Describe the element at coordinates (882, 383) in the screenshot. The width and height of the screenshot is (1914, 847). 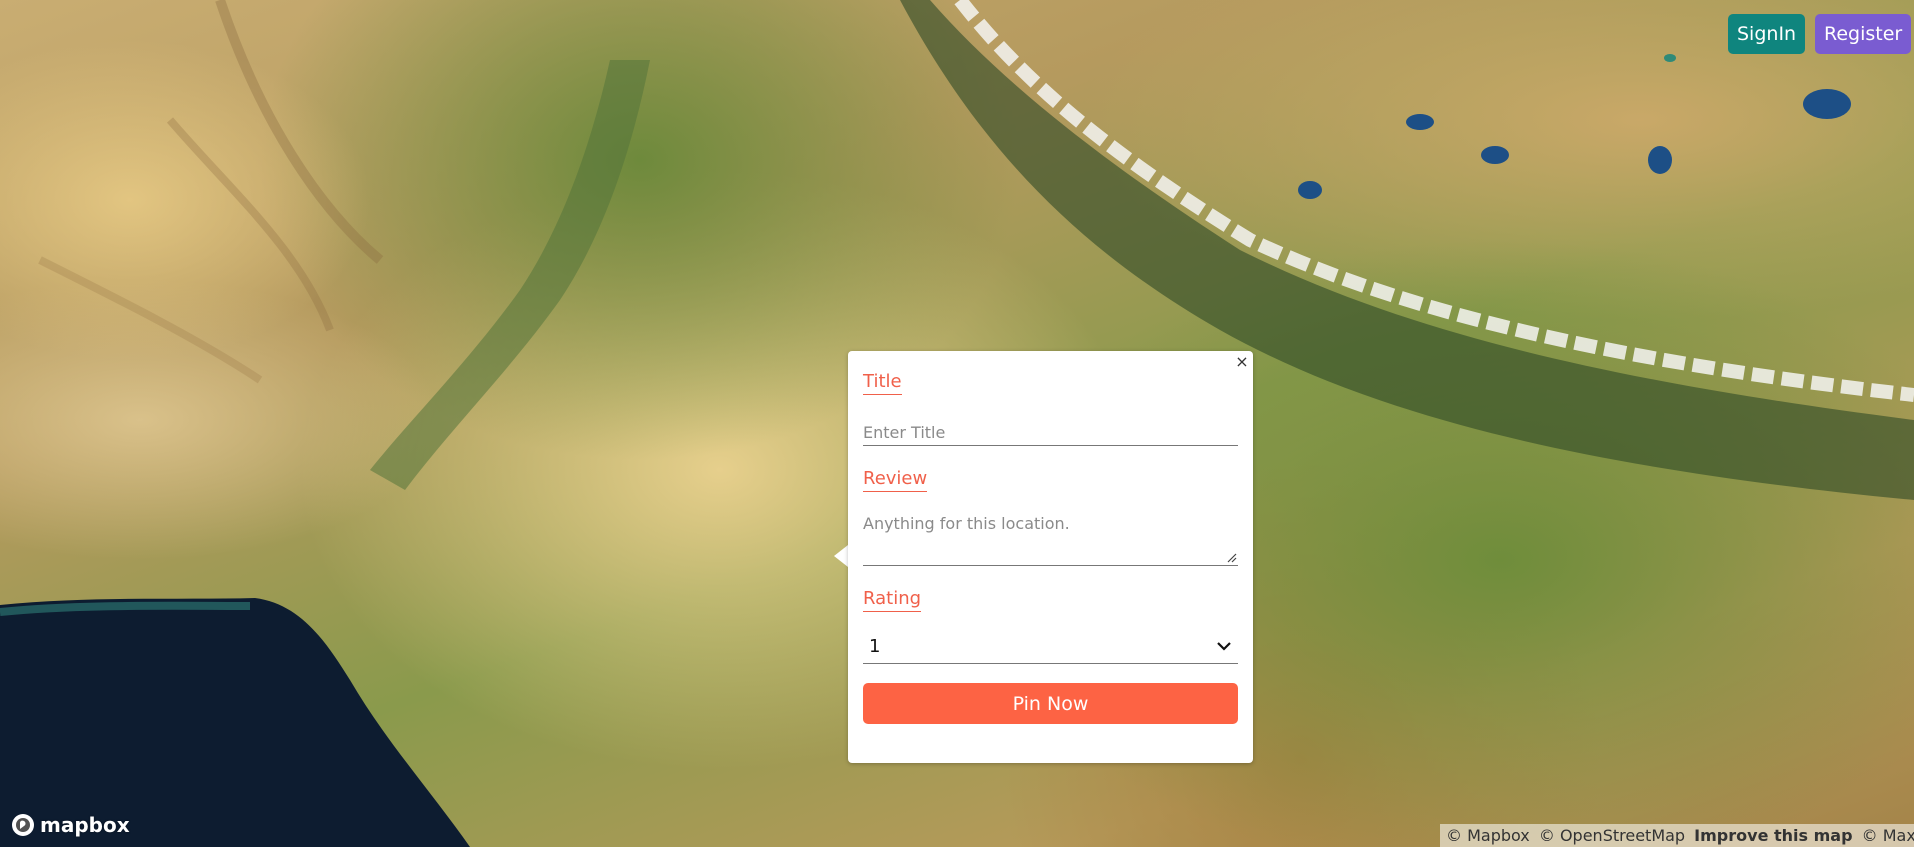
I see `title-label: Title` at that location.